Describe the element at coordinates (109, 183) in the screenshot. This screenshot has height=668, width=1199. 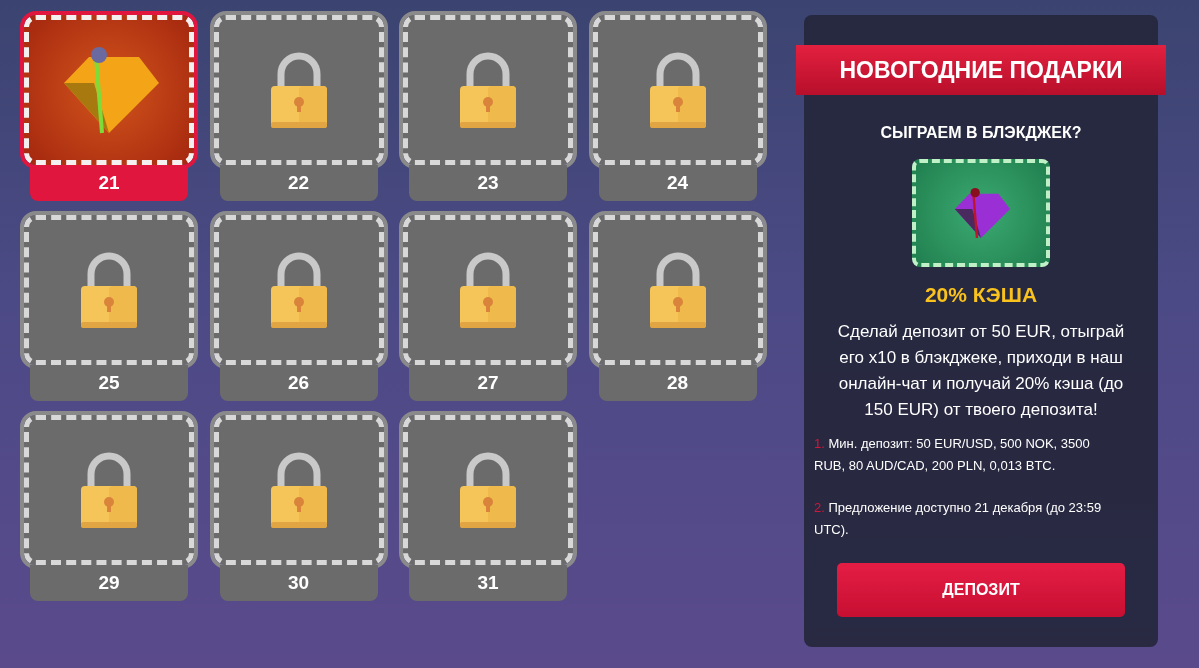
I see `day-number: 21` at that location.